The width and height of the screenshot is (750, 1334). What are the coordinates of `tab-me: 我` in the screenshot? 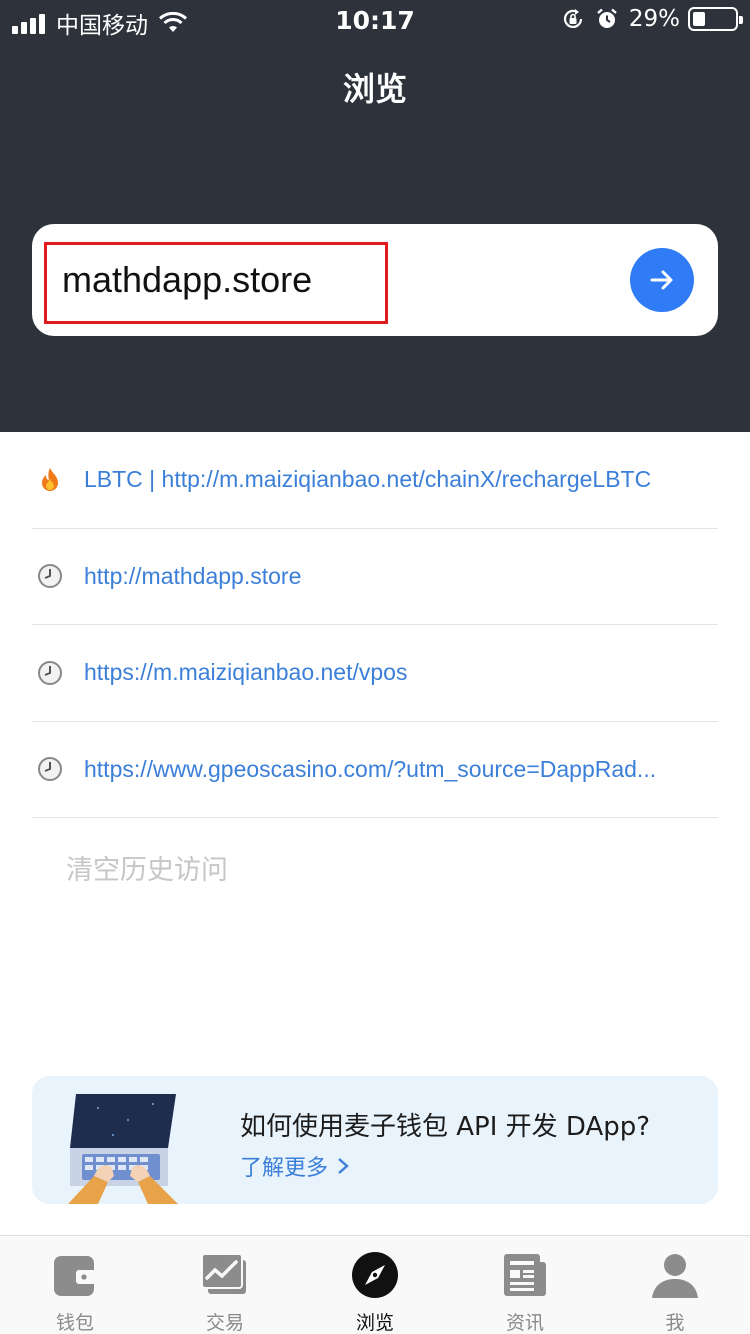 It's located at (675, 1285).